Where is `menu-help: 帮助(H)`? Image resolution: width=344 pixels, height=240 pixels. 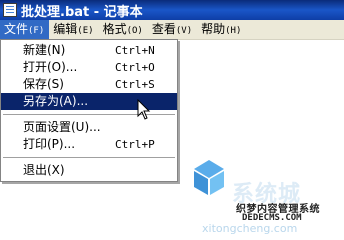 menu-help: 帮助(H) is located at coordinates (221, 29).